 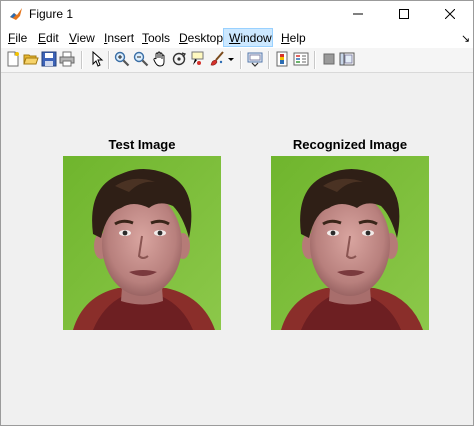 What do you see at coordinates (201, 38) in the screenshot?
I see `menu-desktop: Desktop` at bounding box center [201, 38].